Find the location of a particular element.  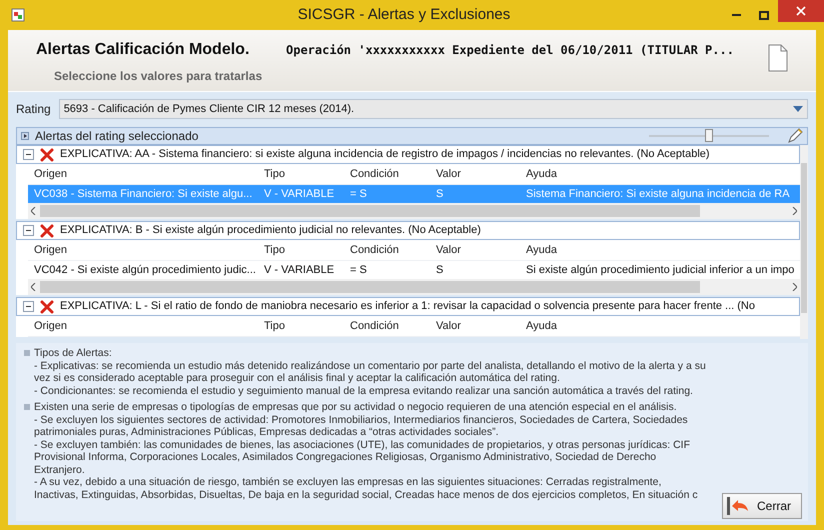

header-subtitle: Seleccione los valores para tratarlas is located at coordinates (159, 76).